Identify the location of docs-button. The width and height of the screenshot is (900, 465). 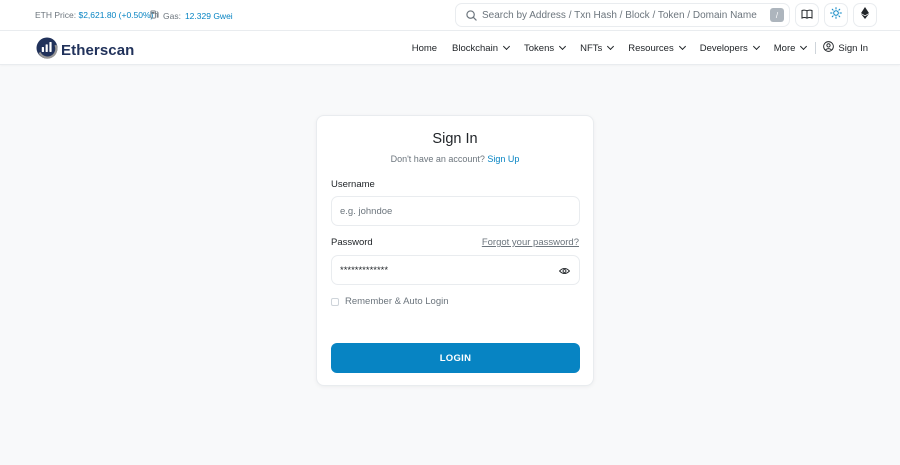
(807, 15).